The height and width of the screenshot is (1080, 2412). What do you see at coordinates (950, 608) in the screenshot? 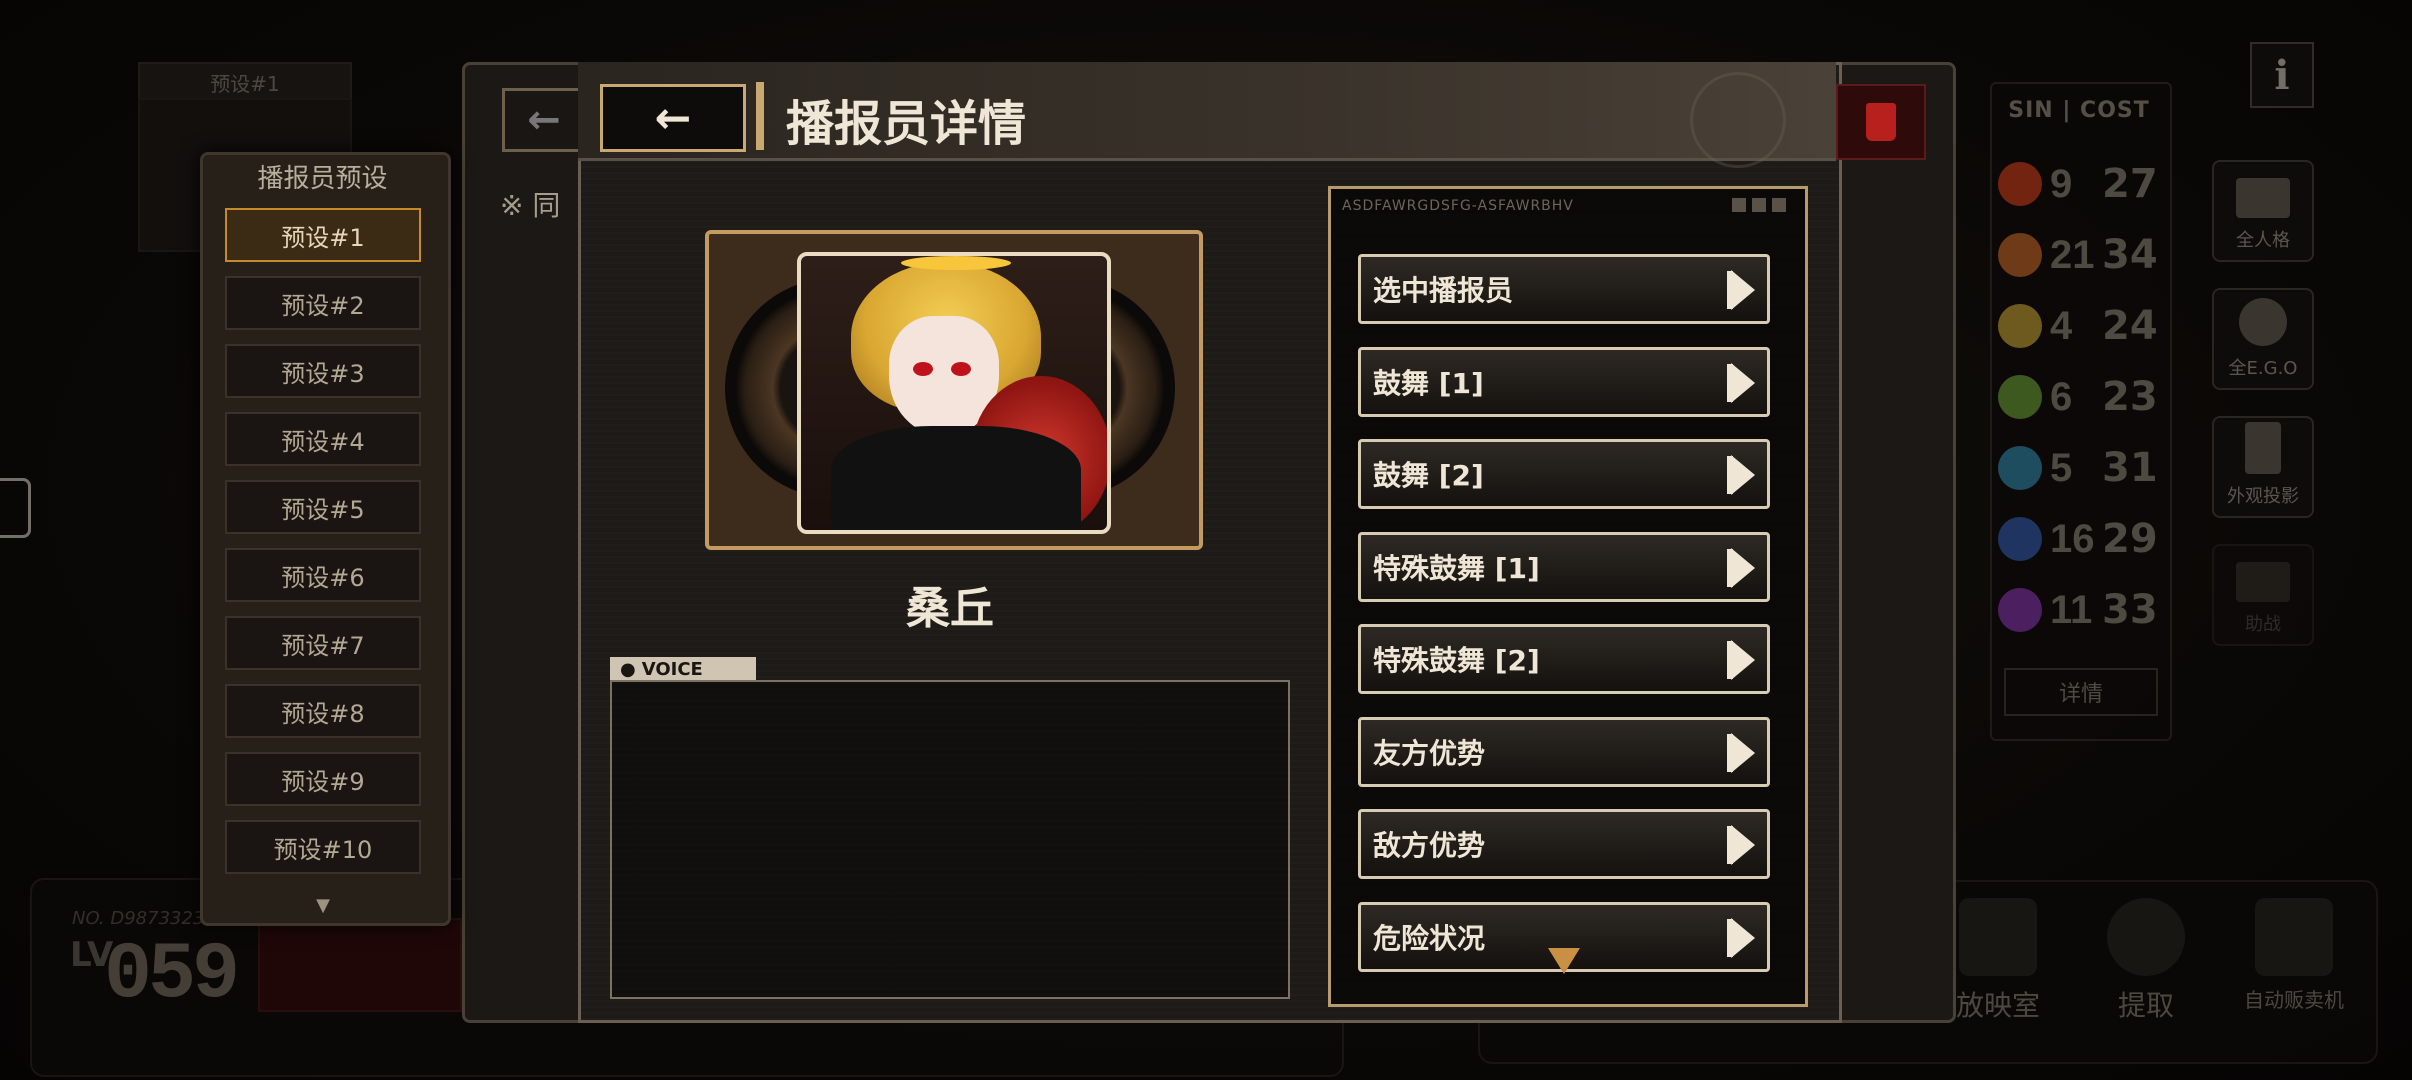
I see `announcer-name: 桑丘` at bounding box center [950, 608].